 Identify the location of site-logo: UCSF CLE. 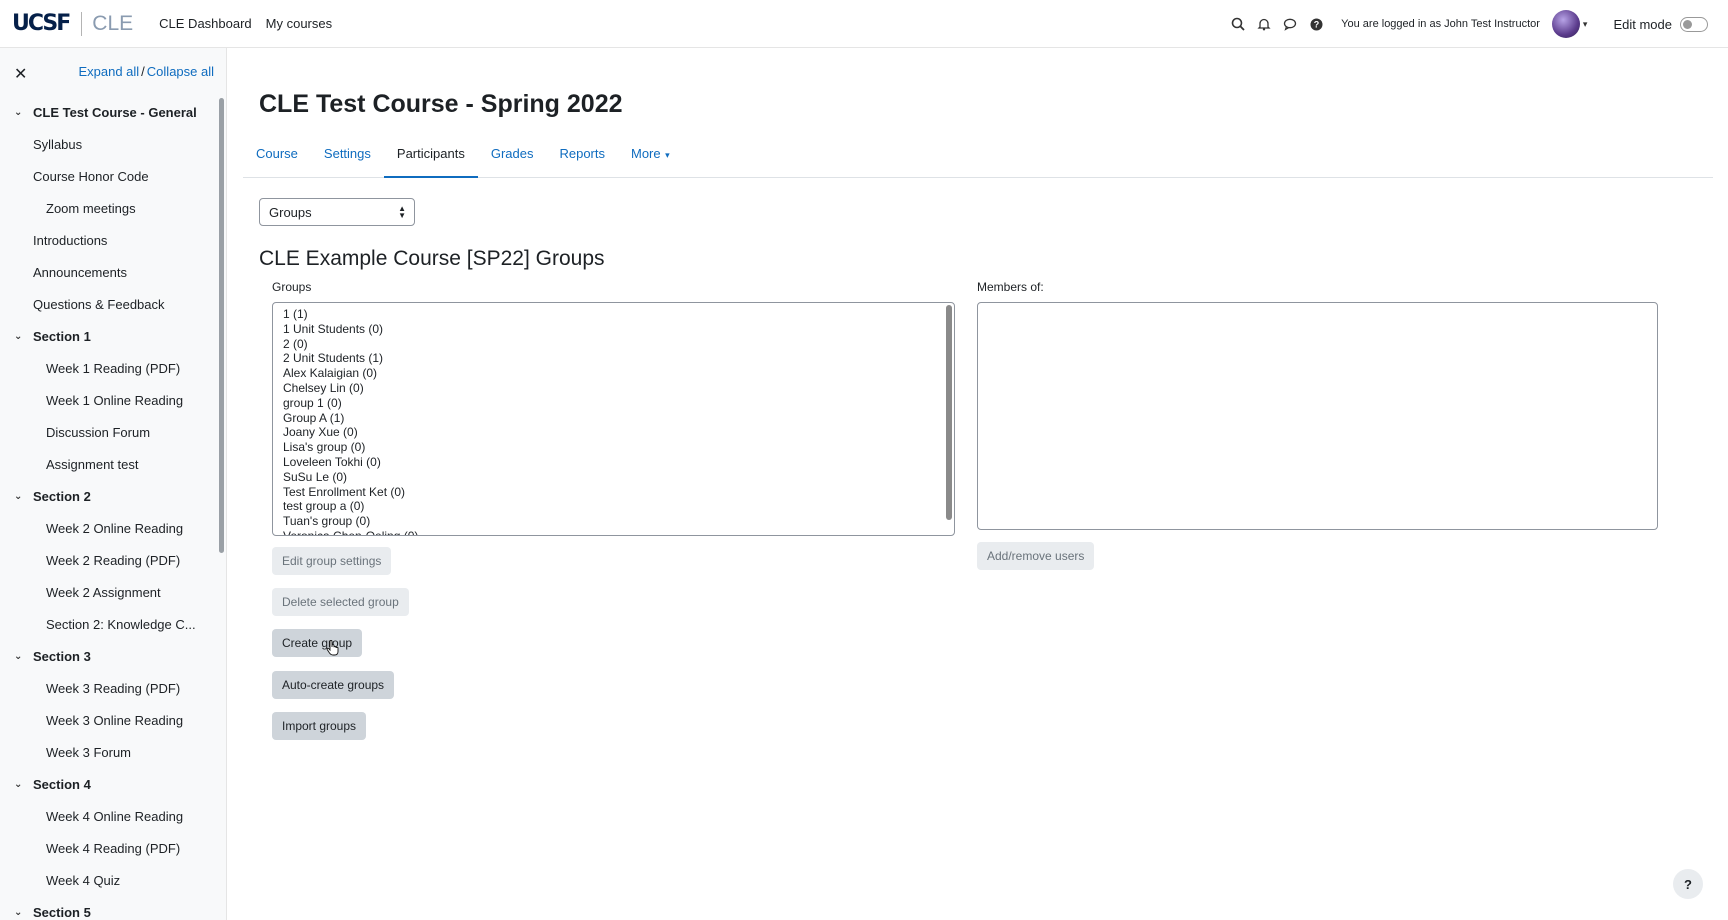
(72, 24).